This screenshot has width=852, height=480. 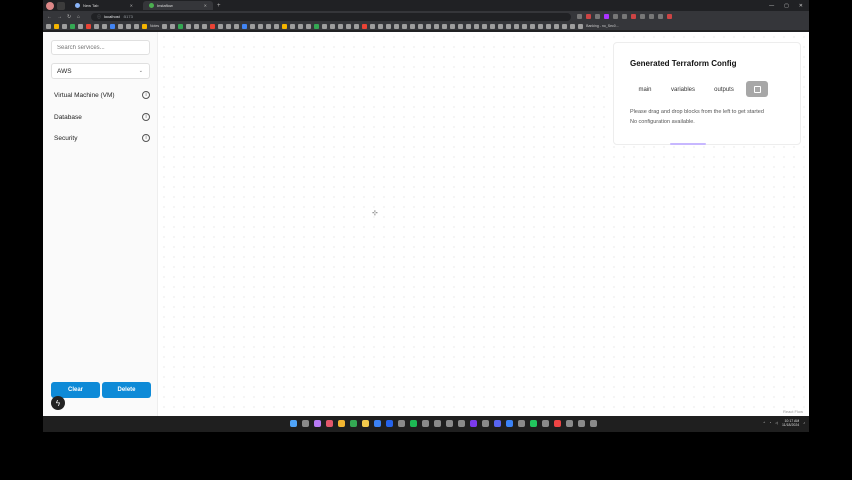 What do you see at coordinates (102, 117) in the screenshot?
I see `sidebar-item-database: Database i` at bounding box center [102, 117].